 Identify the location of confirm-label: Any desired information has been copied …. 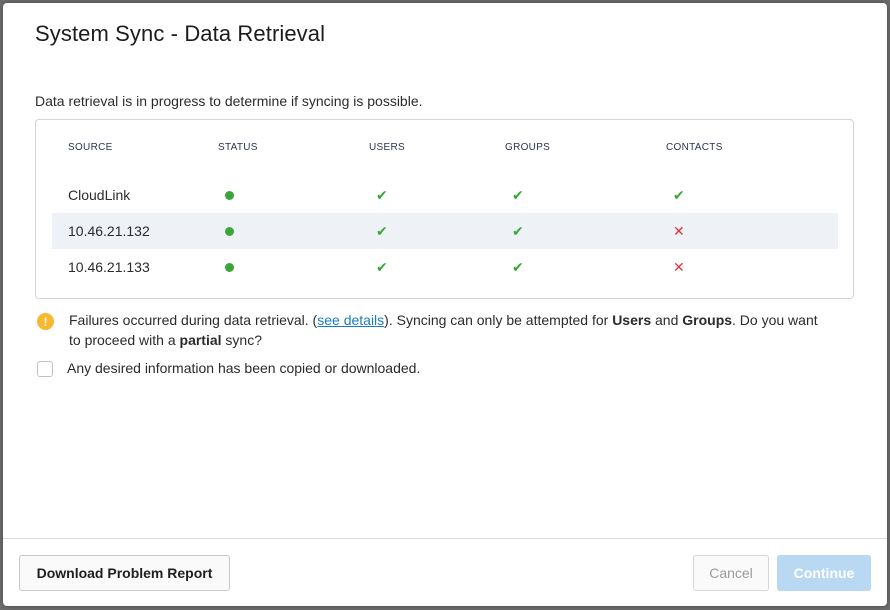
(243, 368).